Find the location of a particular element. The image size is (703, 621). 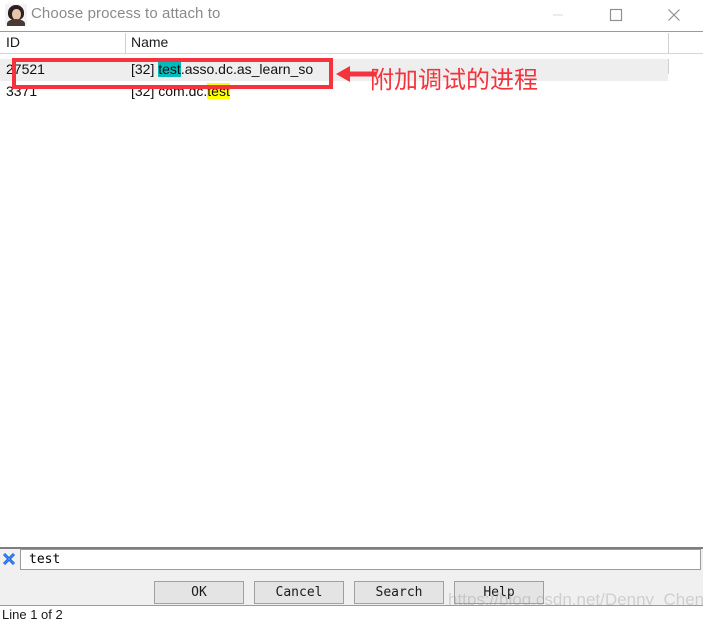

process-id: 3371 is located at coordinates (22, 91).